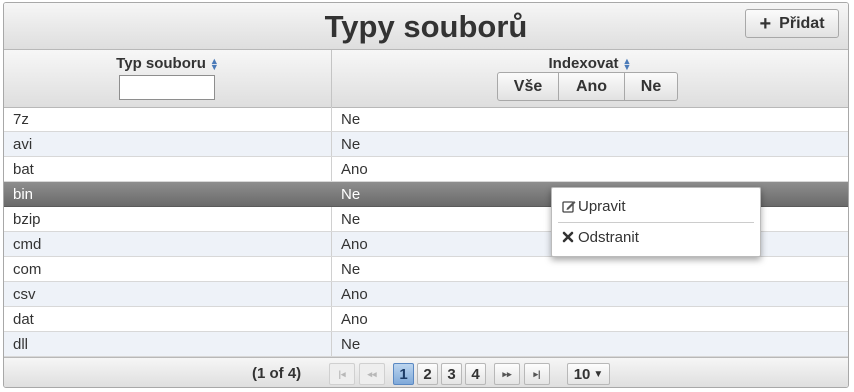 Image resolution: width=854 pixels, height=392 pixels. Describe the element at coordinates (426, 344) in the screenshot. I see `table-row: dll Ne` at that location.